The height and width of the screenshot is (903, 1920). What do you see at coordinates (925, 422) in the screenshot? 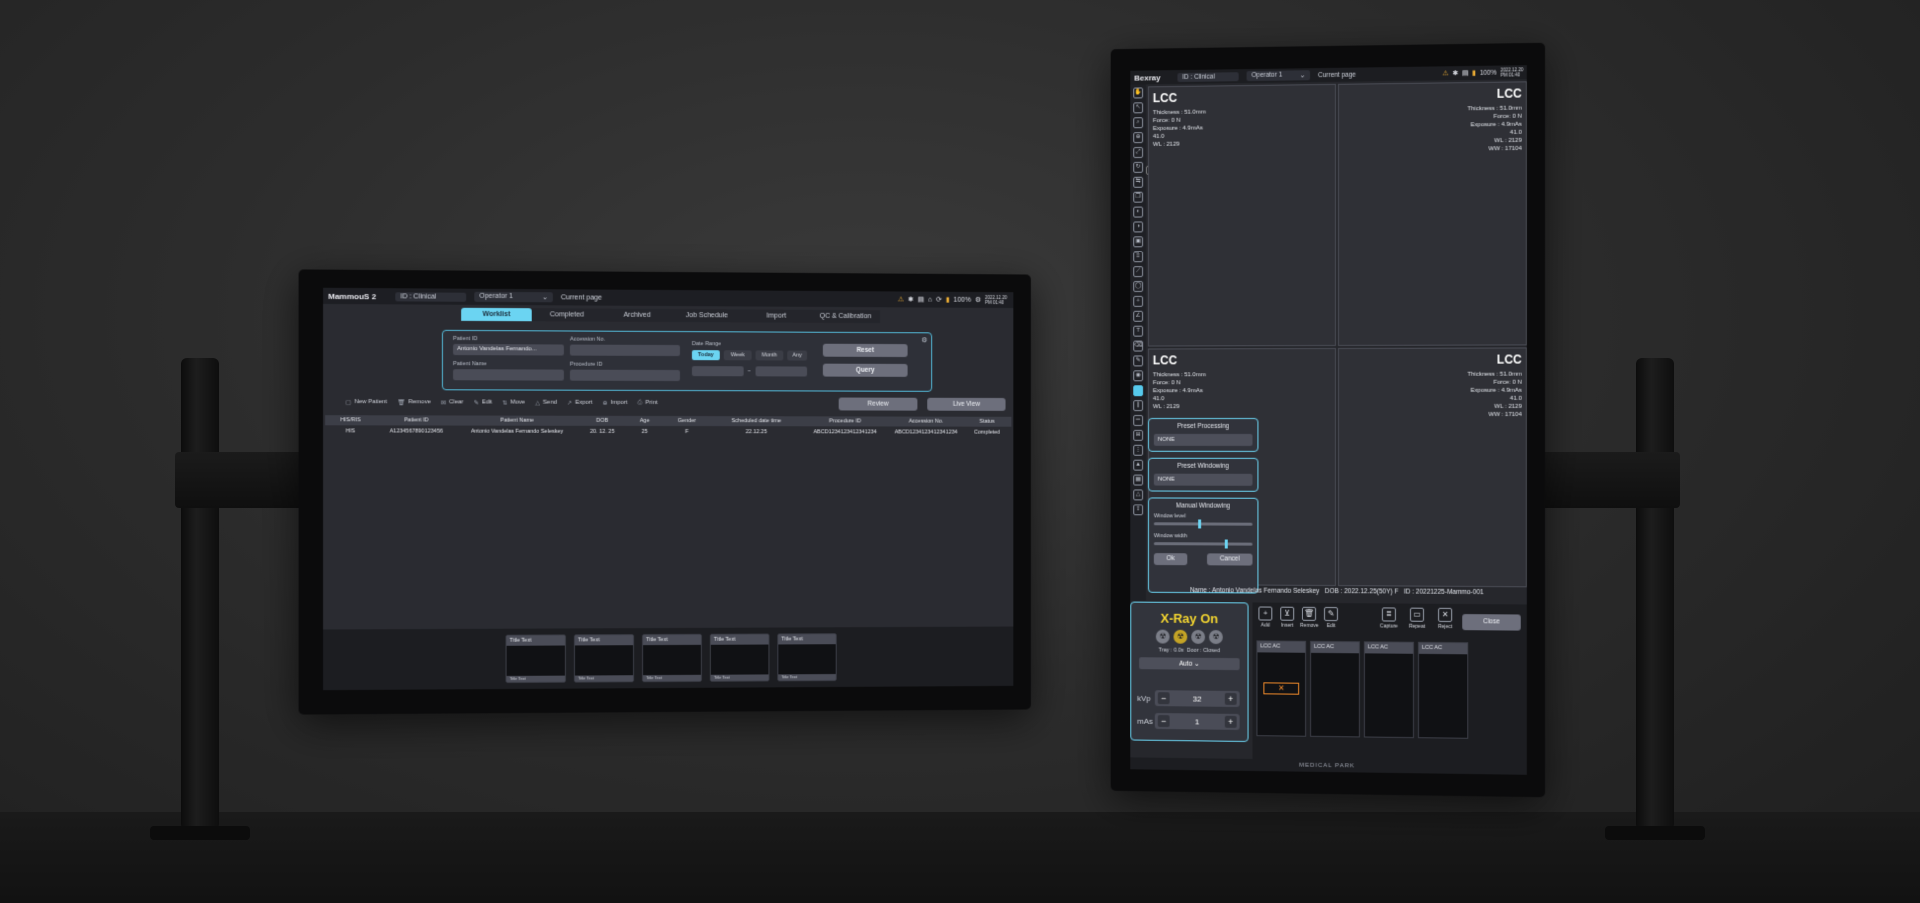
I see `col-accession: Accession No.` at bounding box center [925, 422].